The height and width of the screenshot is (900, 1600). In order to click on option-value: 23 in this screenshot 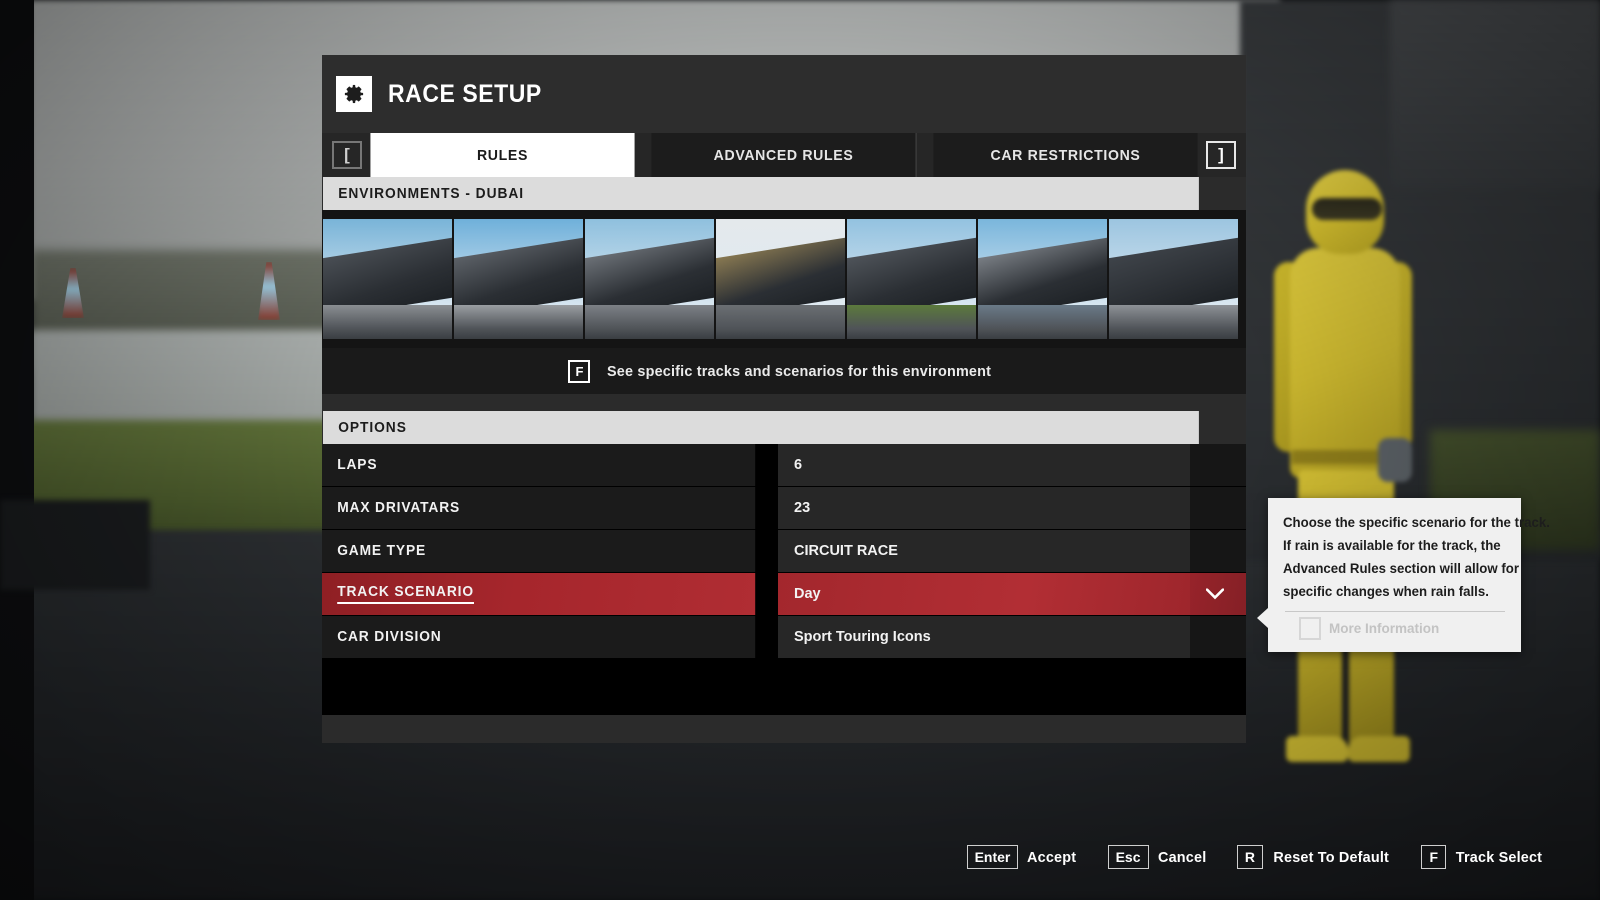, I will do `click(984, 508)`.